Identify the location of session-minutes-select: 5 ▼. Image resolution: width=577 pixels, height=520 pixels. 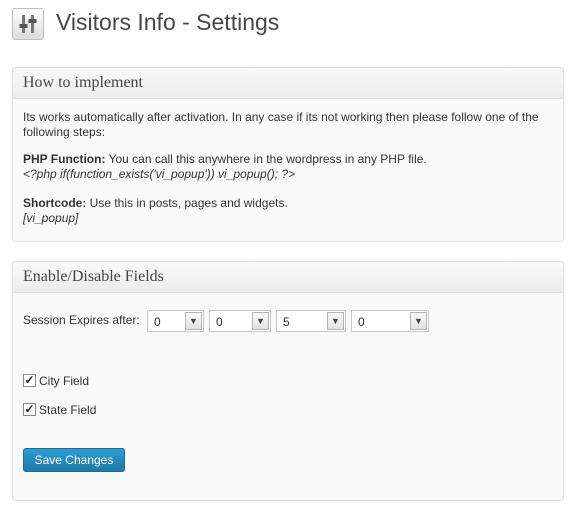
(311, 321).